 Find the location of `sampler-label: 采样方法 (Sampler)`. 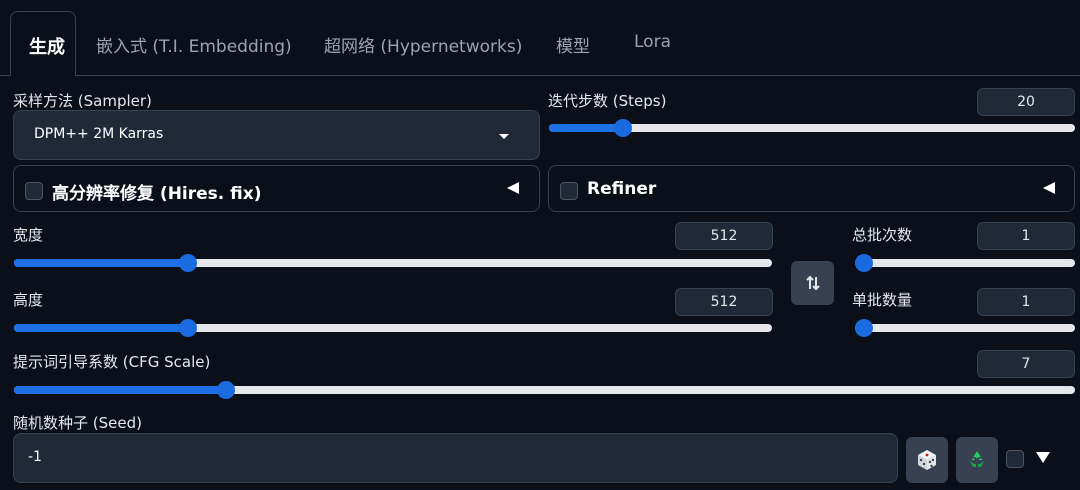

sampler-label: 采样方法 (Sampler) is located at coordinates (82, 101).